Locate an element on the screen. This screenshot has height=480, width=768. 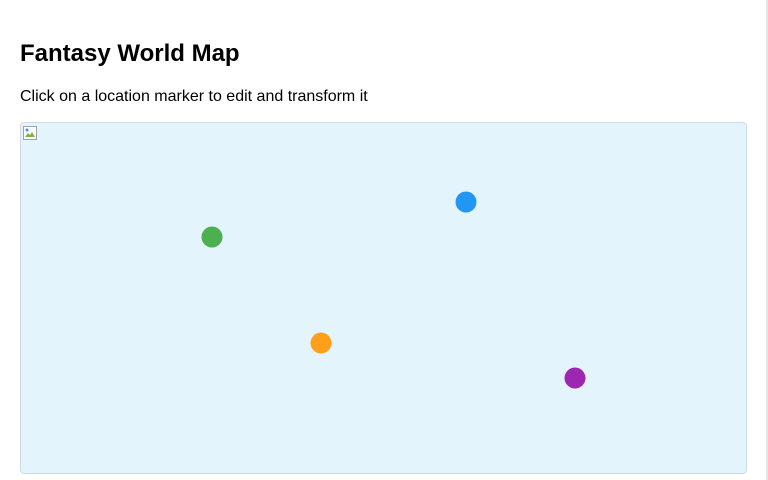
page-title: Fantasy World Map is located at coordinates (130, 53).